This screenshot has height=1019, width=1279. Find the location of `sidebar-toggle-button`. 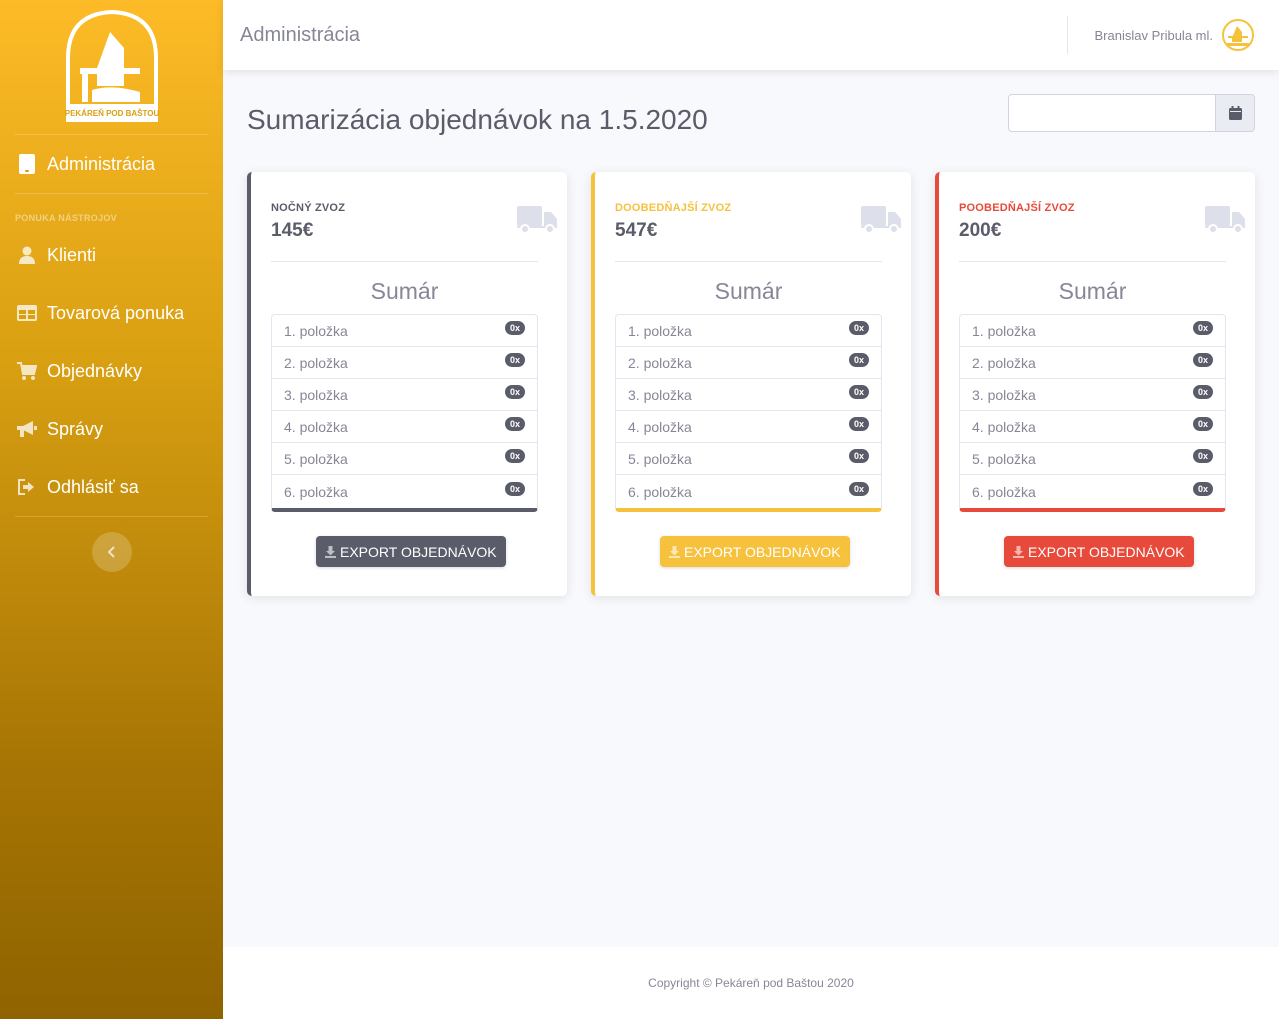

sidebar-toggle-button is located at coordinates (111, 552).